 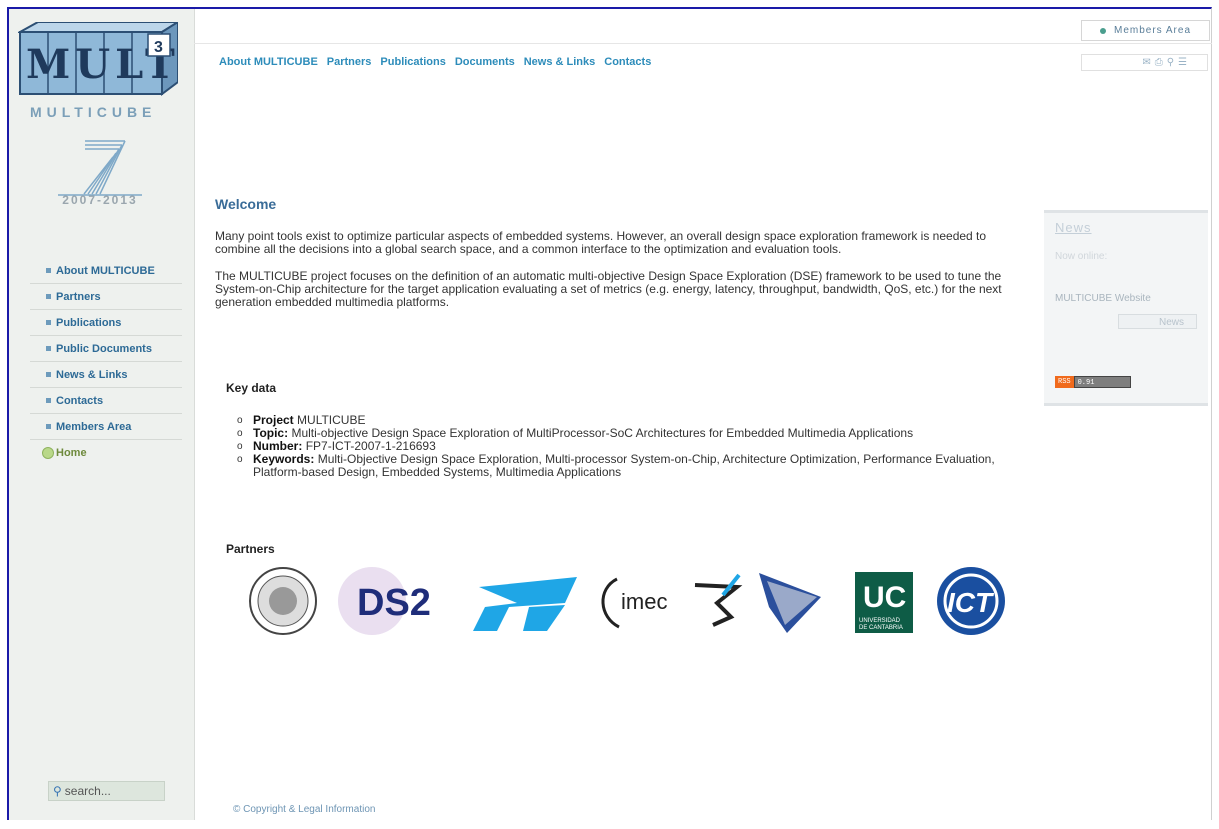 I want to click on polimi-logo, so click(x=283, y=601).